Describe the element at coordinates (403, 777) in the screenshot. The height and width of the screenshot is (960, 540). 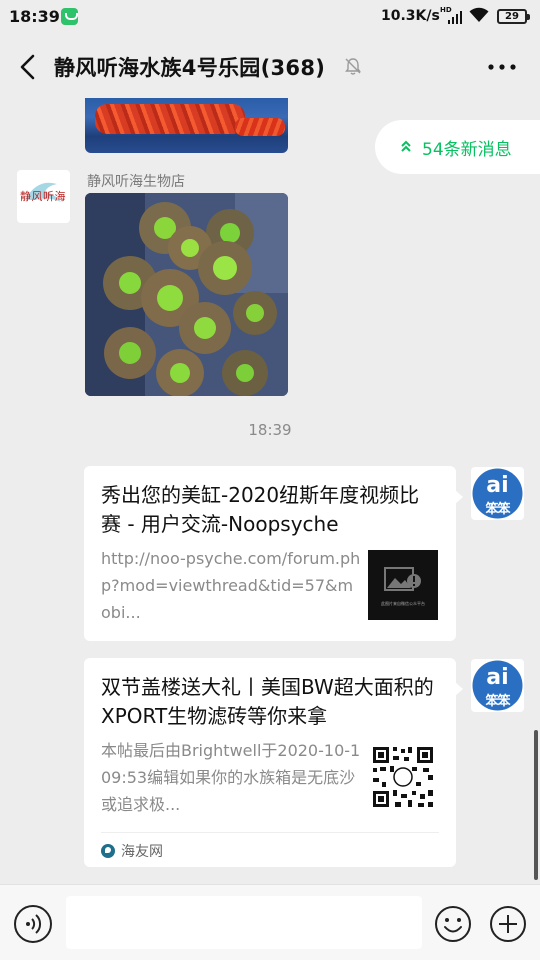
I see `qr-code-icon` at that location.